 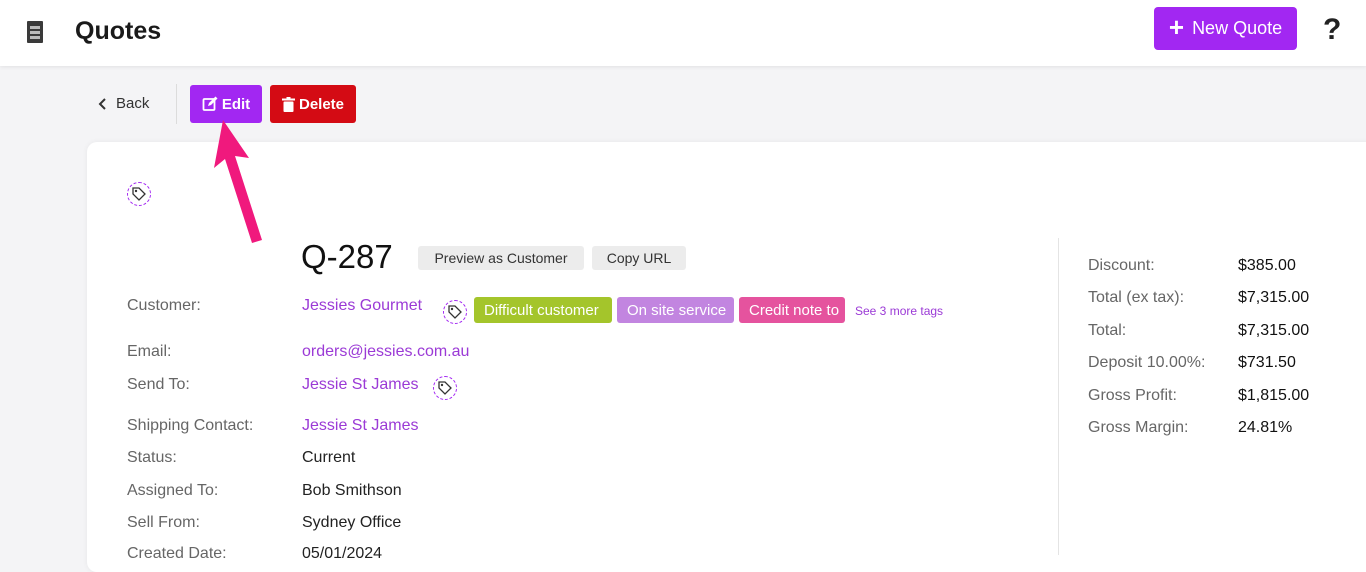 I want to click on tag-on-site-service: On site service, so click(x=675, y=310).